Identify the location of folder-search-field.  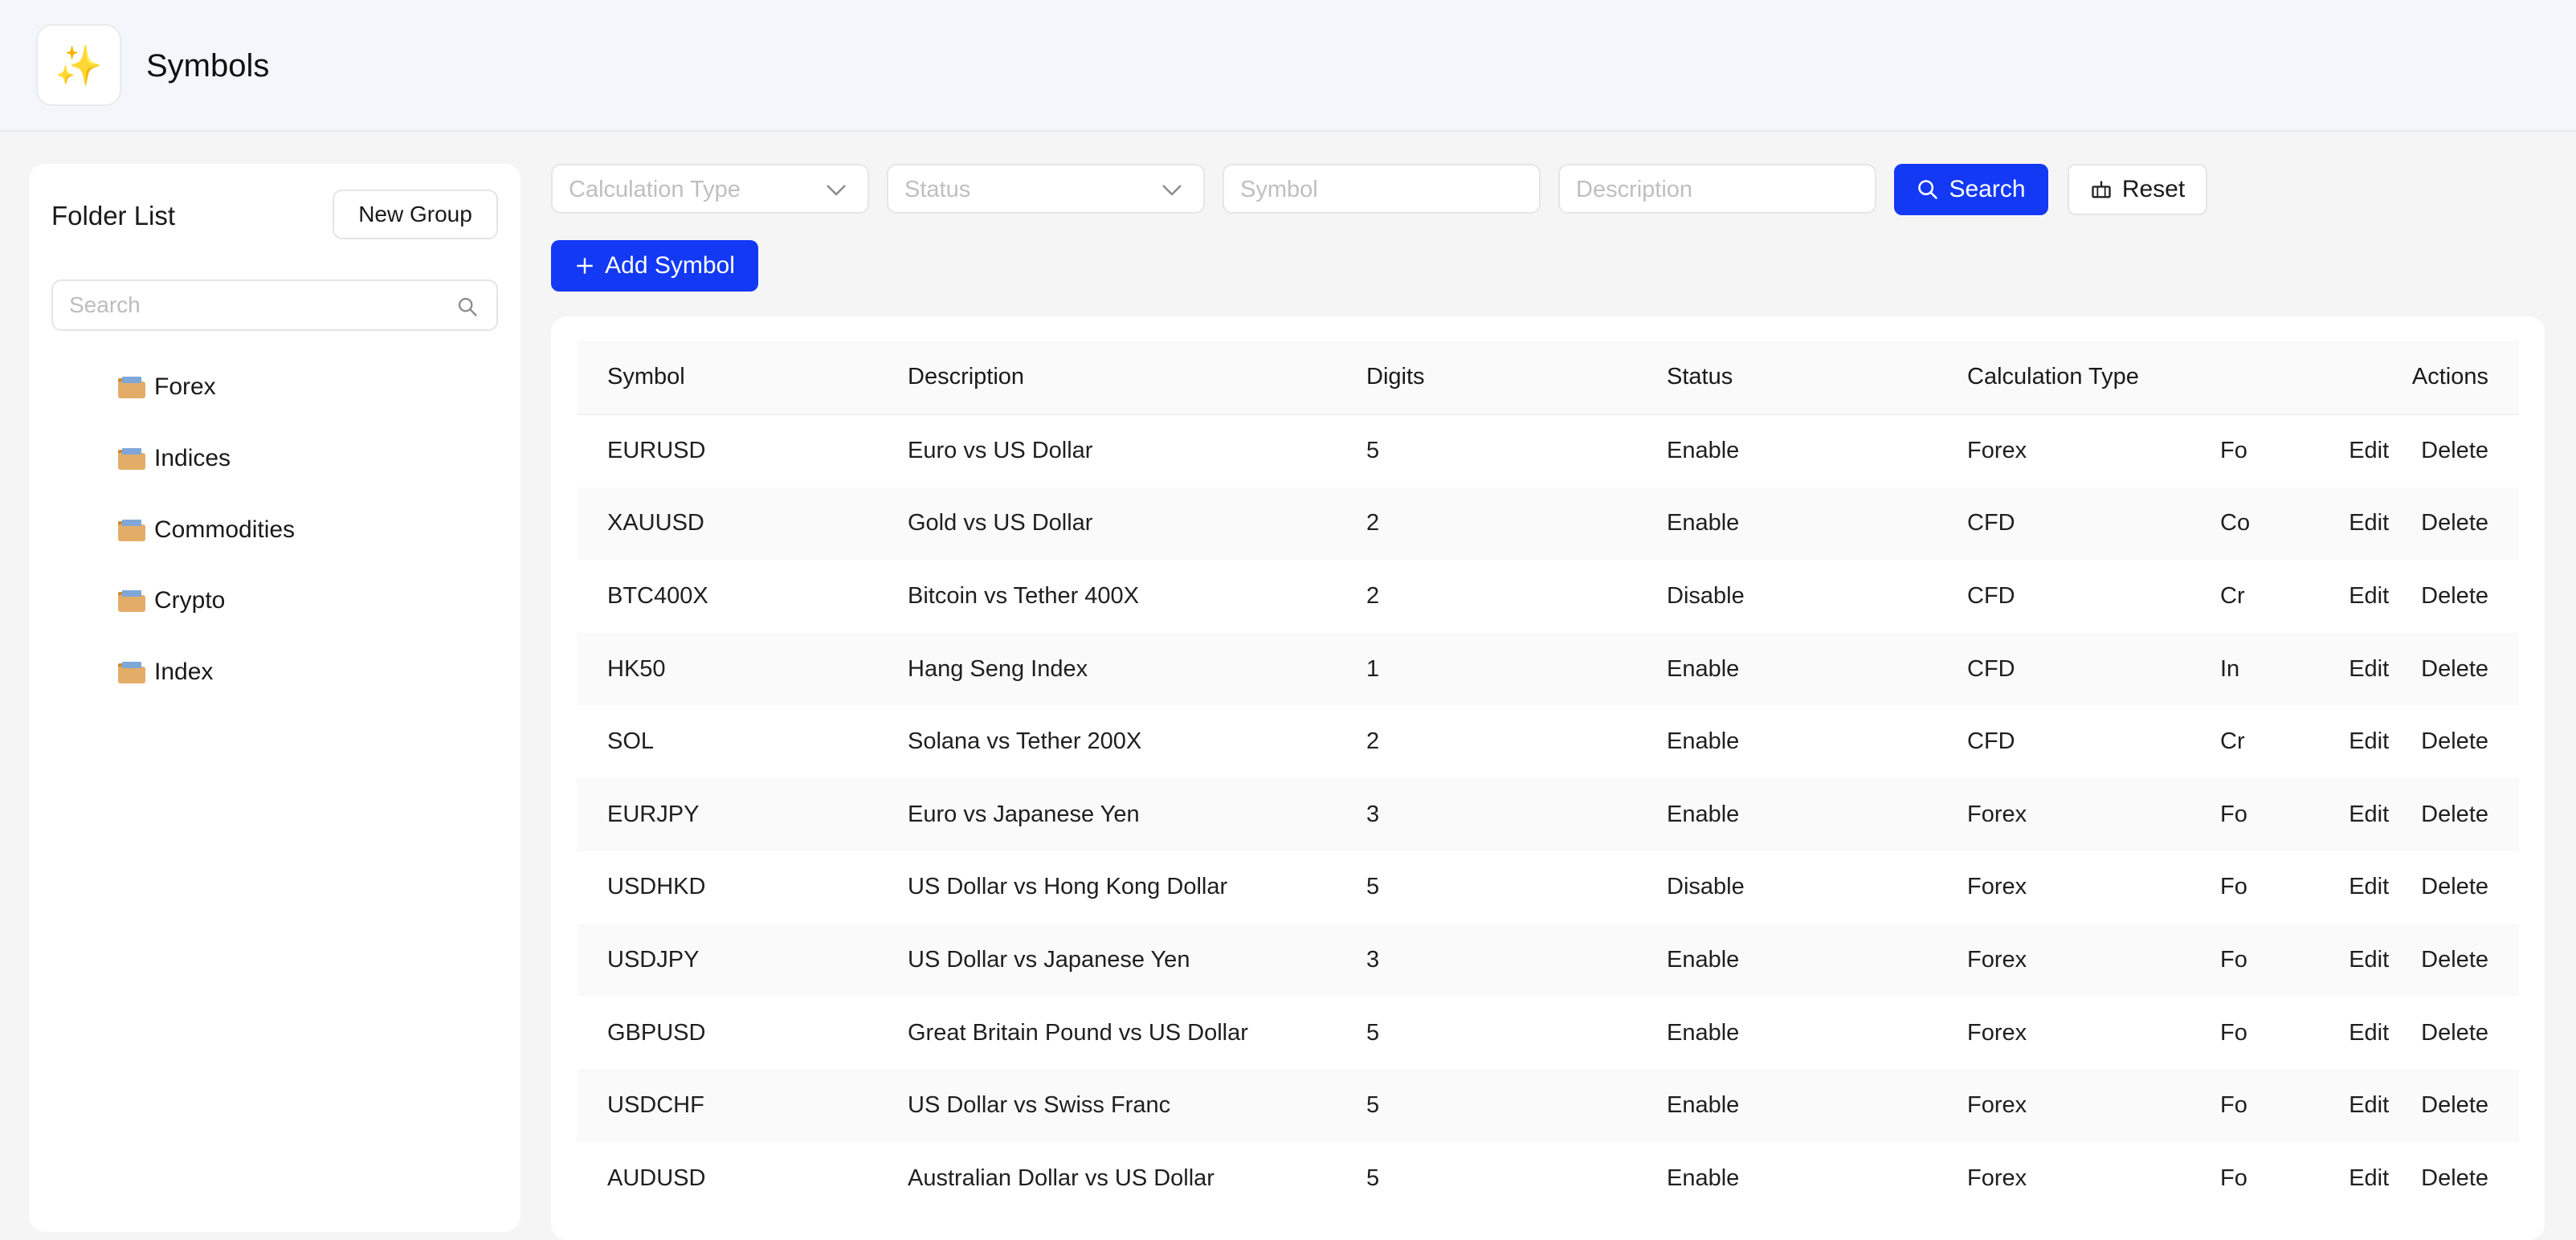
(274, 305).